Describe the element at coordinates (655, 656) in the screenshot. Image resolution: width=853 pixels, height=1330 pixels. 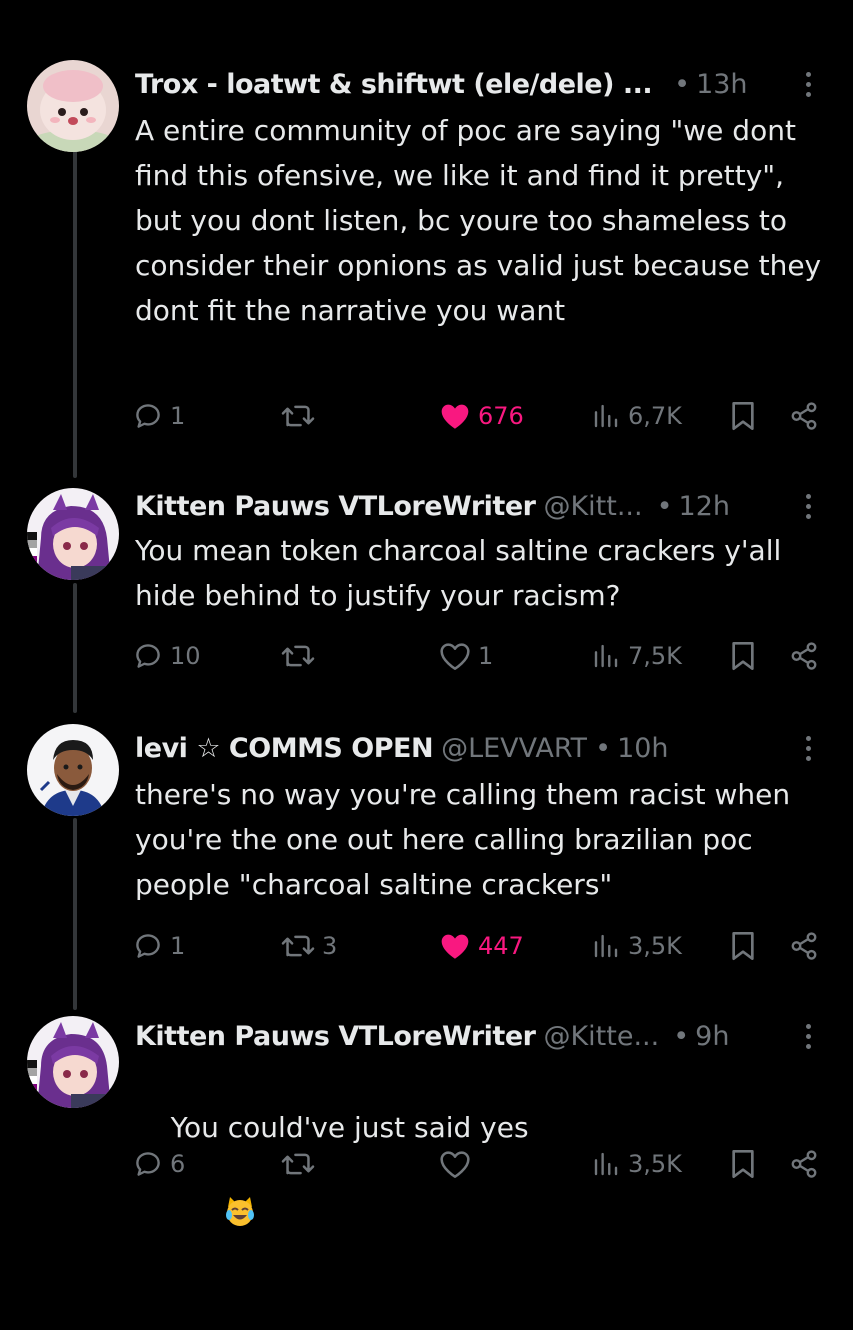
I see `view-count: 7,5K` at that location.